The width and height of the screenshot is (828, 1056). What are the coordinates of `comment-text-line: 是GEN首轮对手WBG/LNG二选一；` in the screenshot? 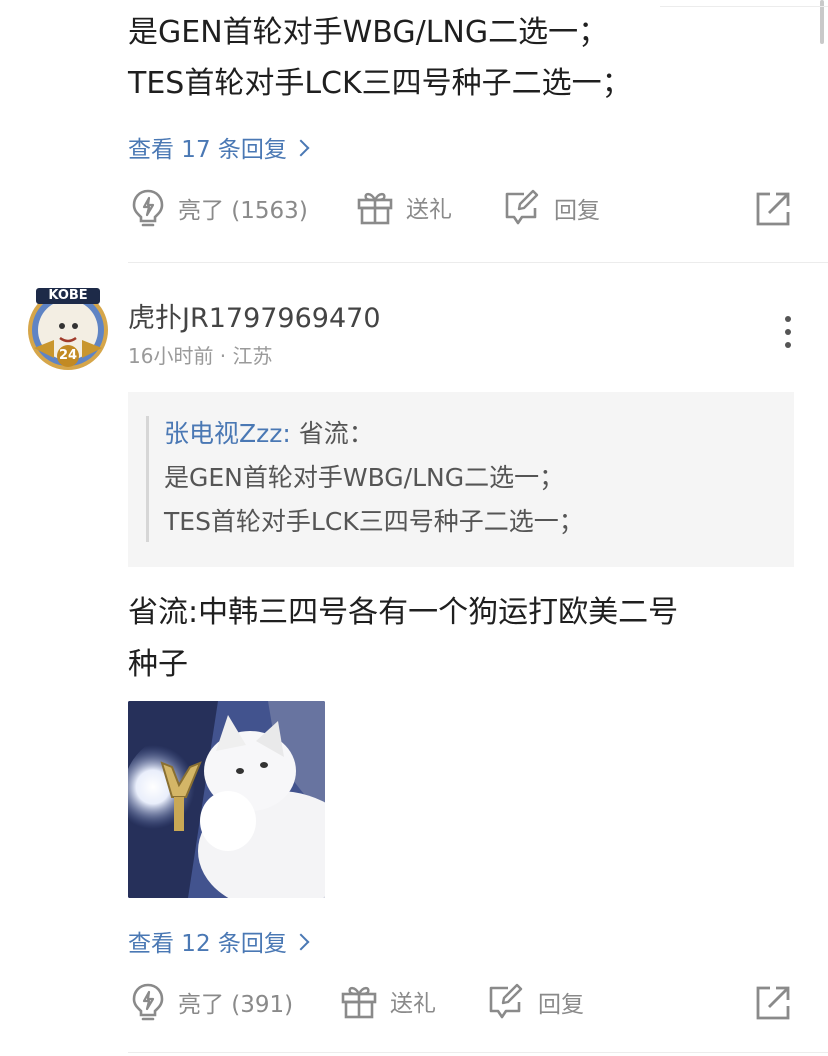 It's located at (368, 32).